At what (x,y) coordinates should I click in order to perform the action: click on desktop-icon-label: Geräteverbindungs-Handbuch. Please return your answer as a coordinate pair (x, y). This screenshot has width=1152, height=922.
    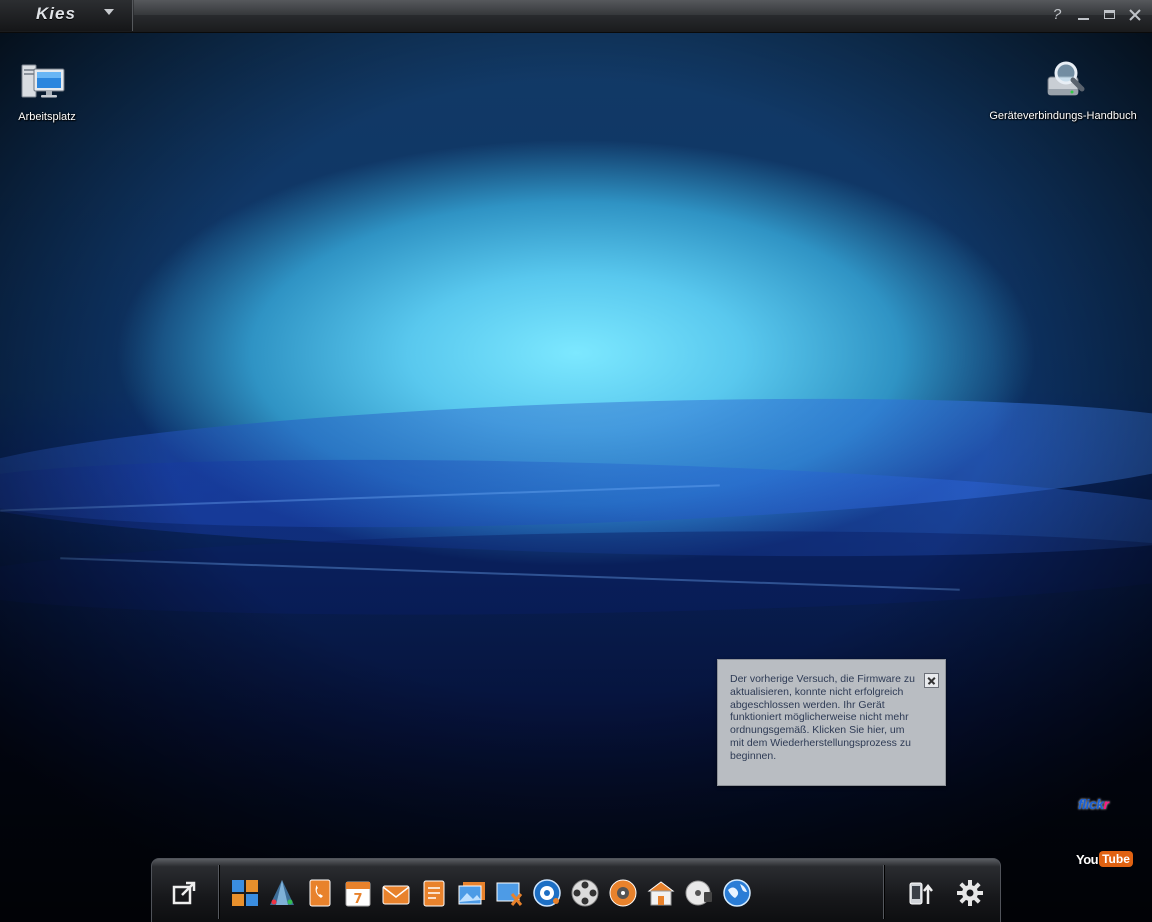
    Looking at the image, I should click on (1063, 116).